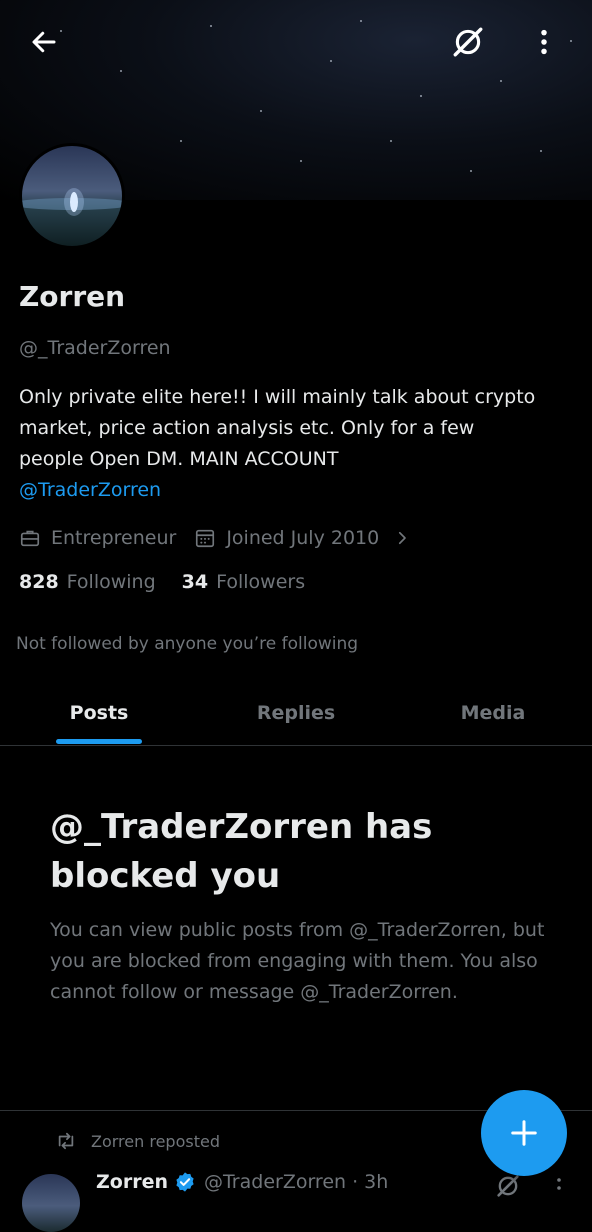 This screenshot has height=1232, width=592. I want to click on following-link: 828 Following, so click(87, 582).